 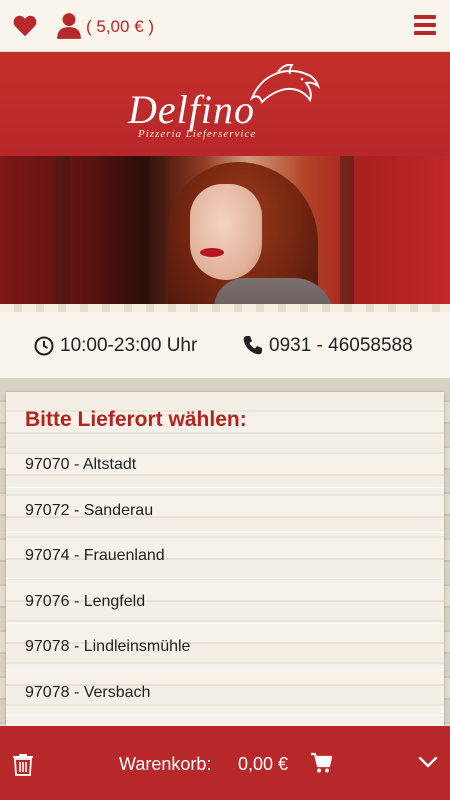 What do you see at coordinates (129, 345) in the screenshot?
I see `opening-hours: 10:00-23:00 Uhr` at bounding box center [129, 345].